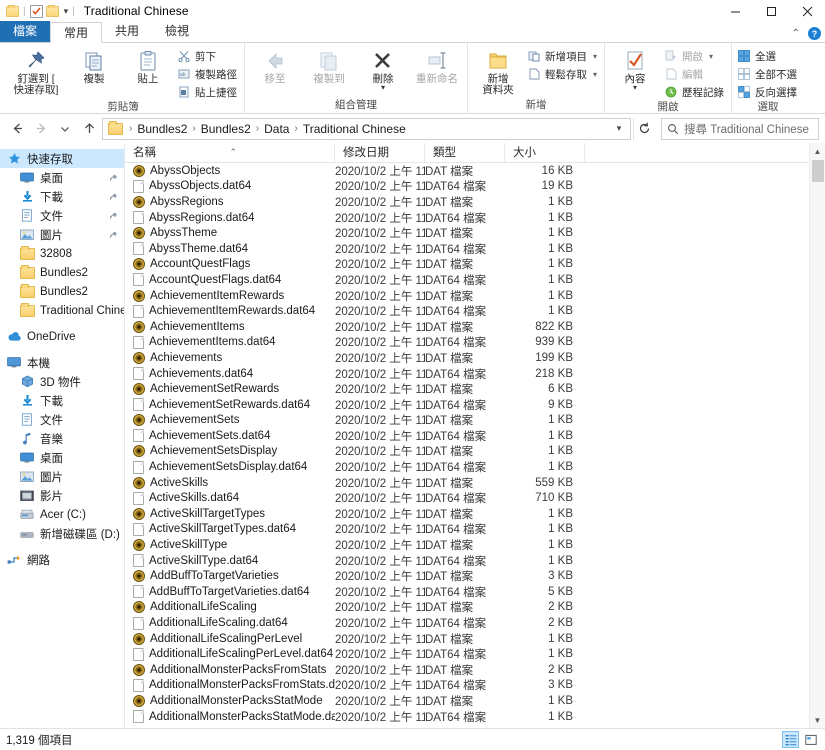 This screenshot has height=750, width=825. I want to click on breadcrumb-item-0: Bundles2, so click(162, 129).